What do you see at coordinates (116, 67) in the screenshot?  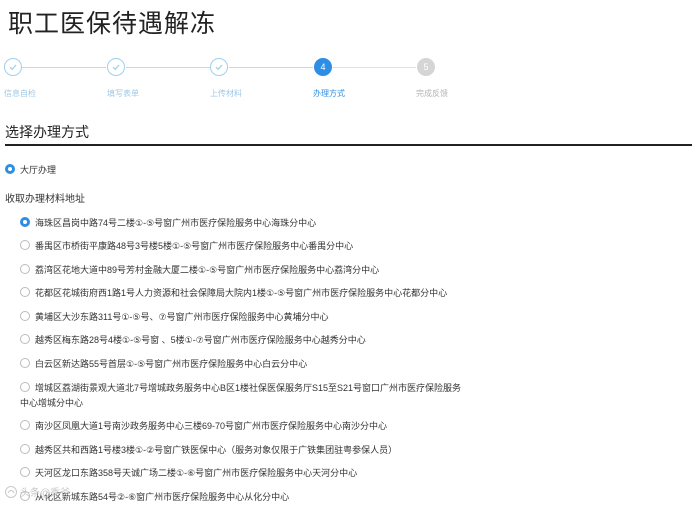 I see `step-2-check-icon` at bounding box center [116, 67].